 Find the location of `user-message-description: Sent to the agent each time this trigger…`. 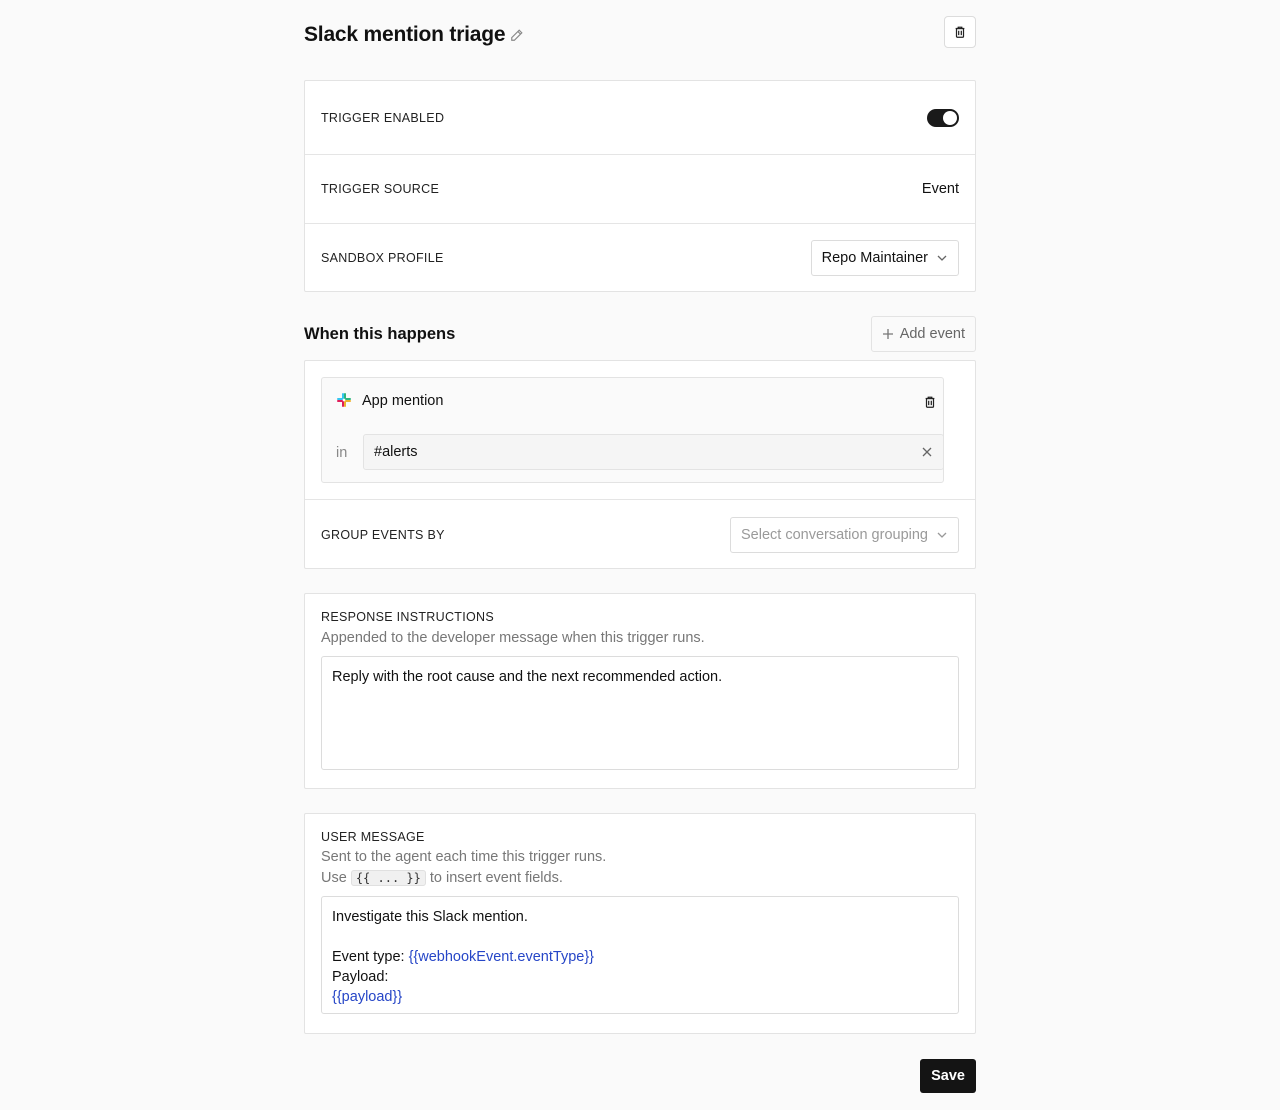

user-message-description: Sent to the agent each time this trigger… is located at coordinates (640, 868).